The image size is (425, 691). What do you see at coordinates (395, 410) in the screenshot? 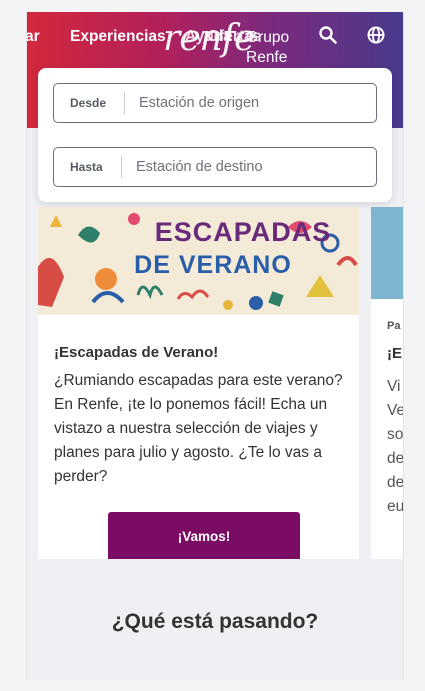
I see `next-card-line: Ve` at bounding box center [395, 410].